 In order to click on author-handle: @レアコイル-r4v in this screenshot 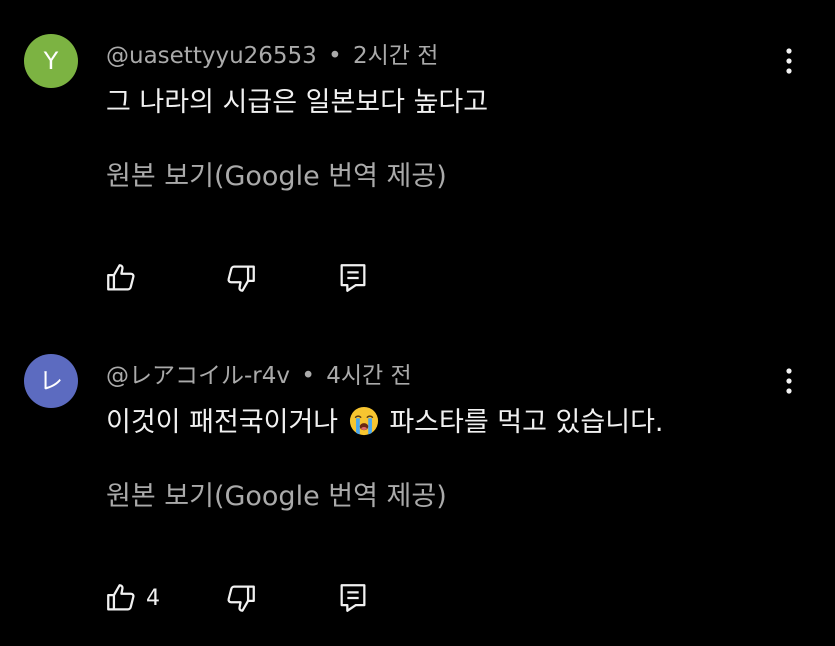, I will do `click(198, 376)`.